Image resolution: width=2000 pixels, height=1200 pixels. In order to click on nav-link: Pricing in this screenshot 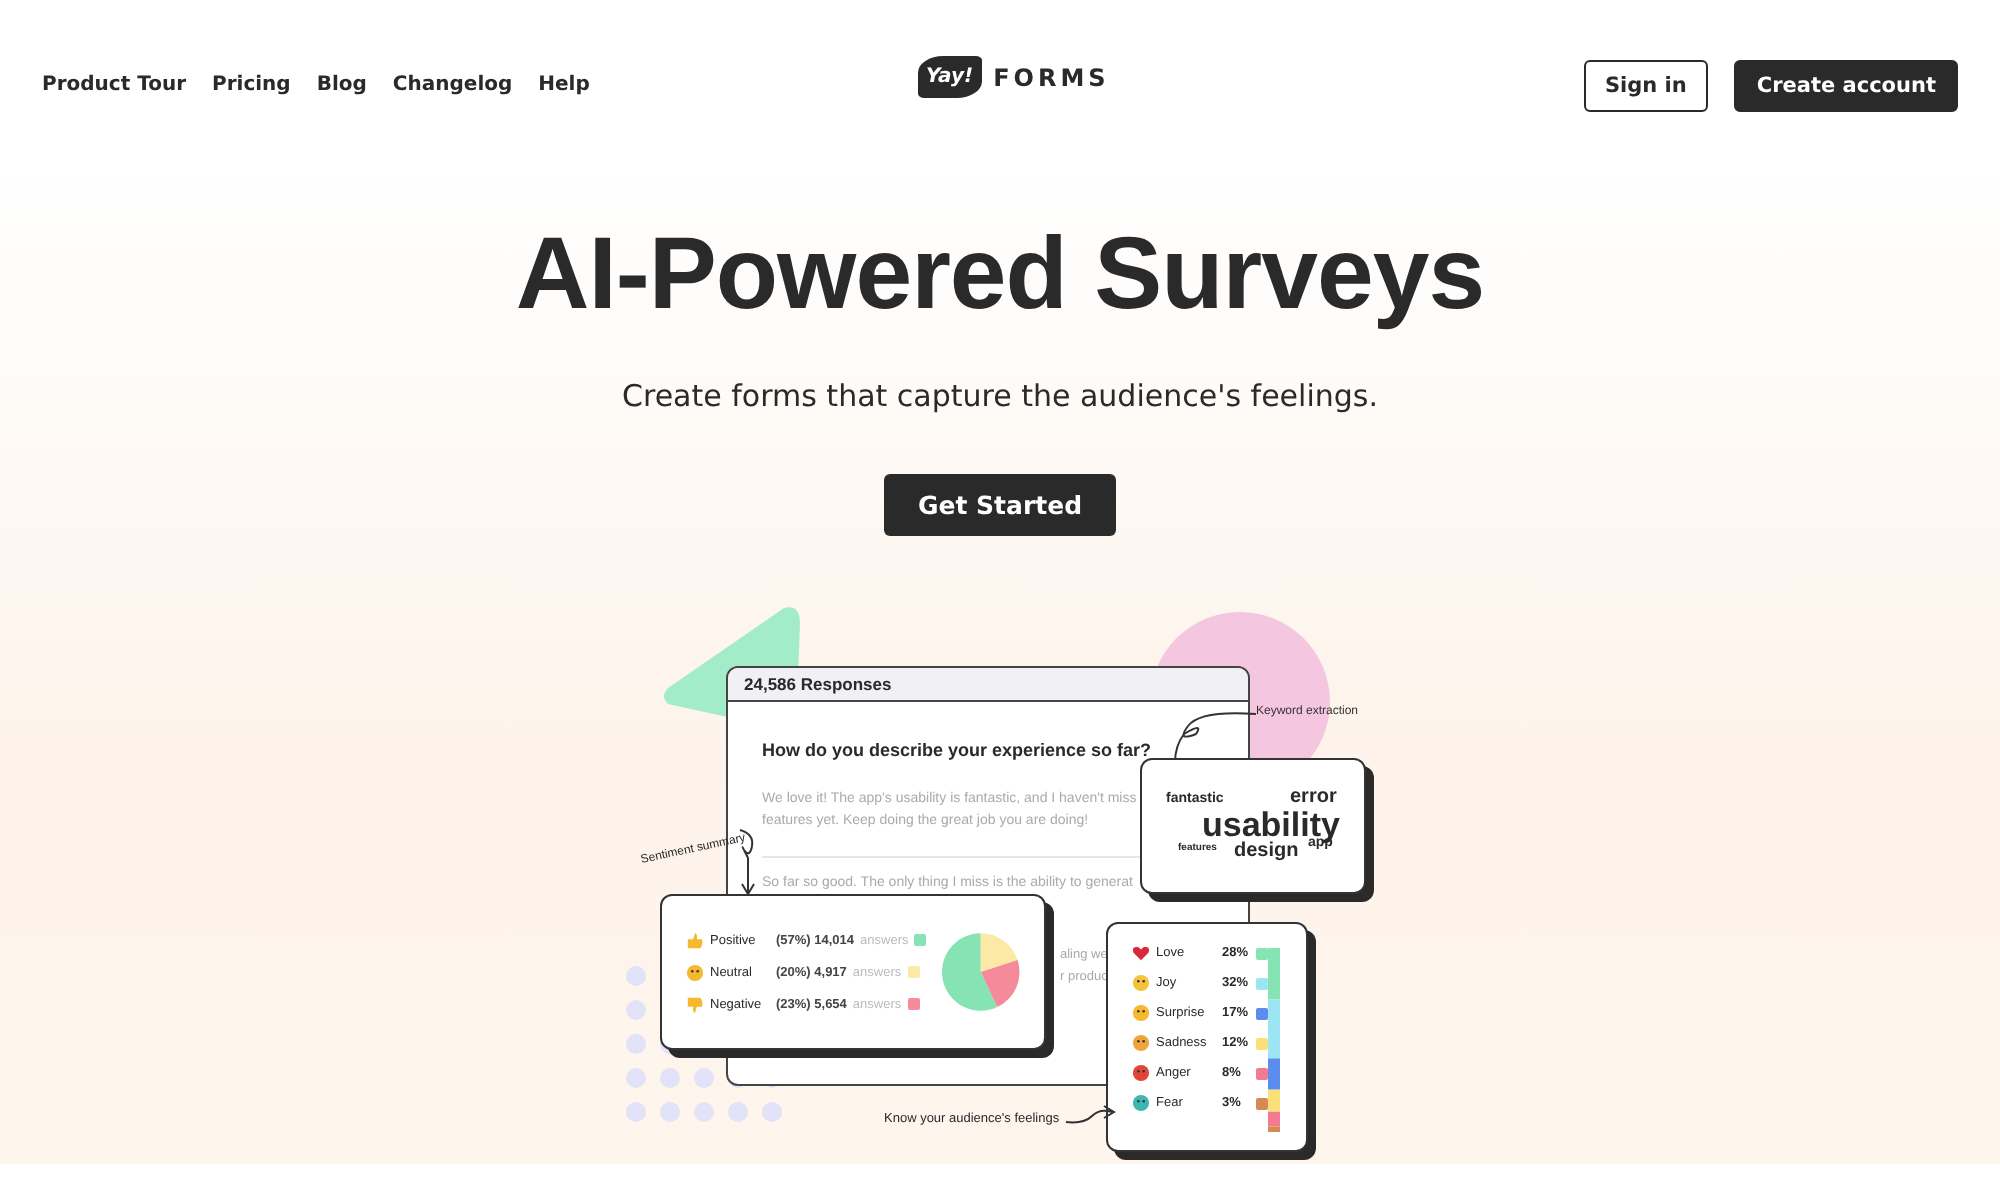, I will do `click(251, 85)`.